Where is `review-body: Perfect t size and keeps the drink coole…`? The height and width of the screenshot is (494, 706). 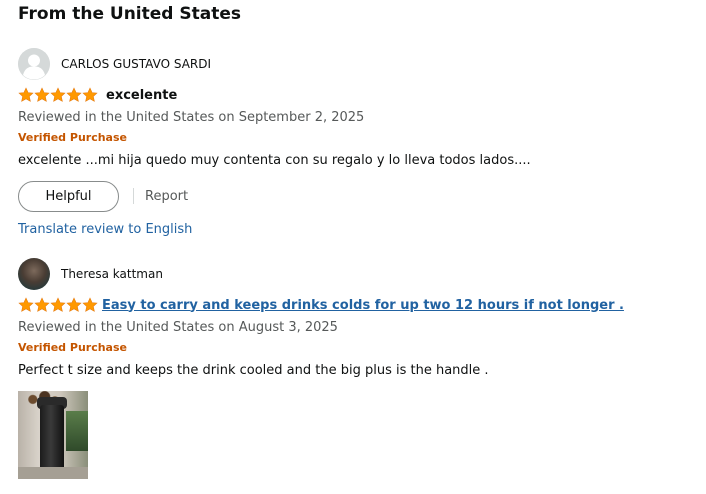
review-body: Perfect t size and keeps the drink coole… is located at coordinates (253, 370).